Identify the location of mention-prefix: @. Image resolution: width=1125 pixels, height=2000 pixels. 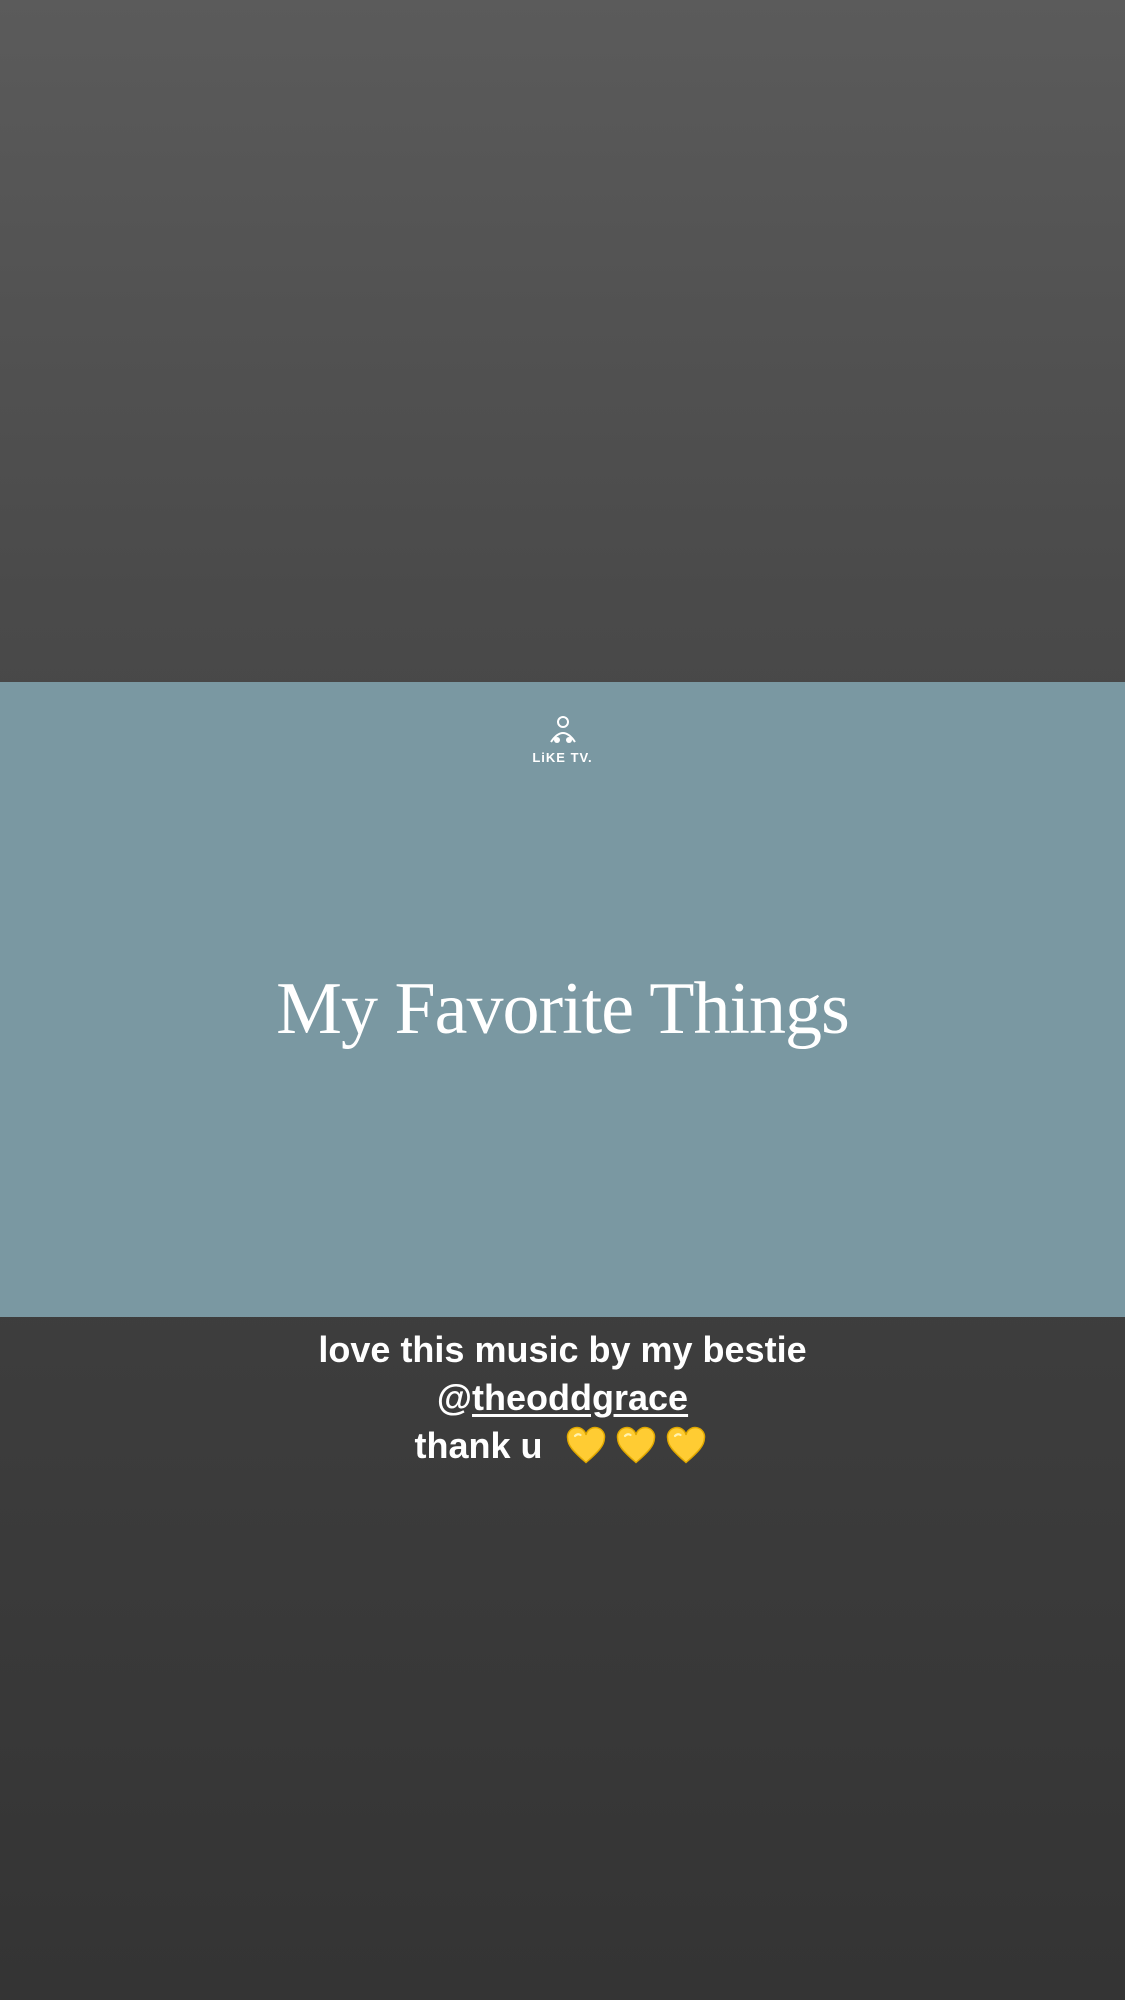
(454, 1397).